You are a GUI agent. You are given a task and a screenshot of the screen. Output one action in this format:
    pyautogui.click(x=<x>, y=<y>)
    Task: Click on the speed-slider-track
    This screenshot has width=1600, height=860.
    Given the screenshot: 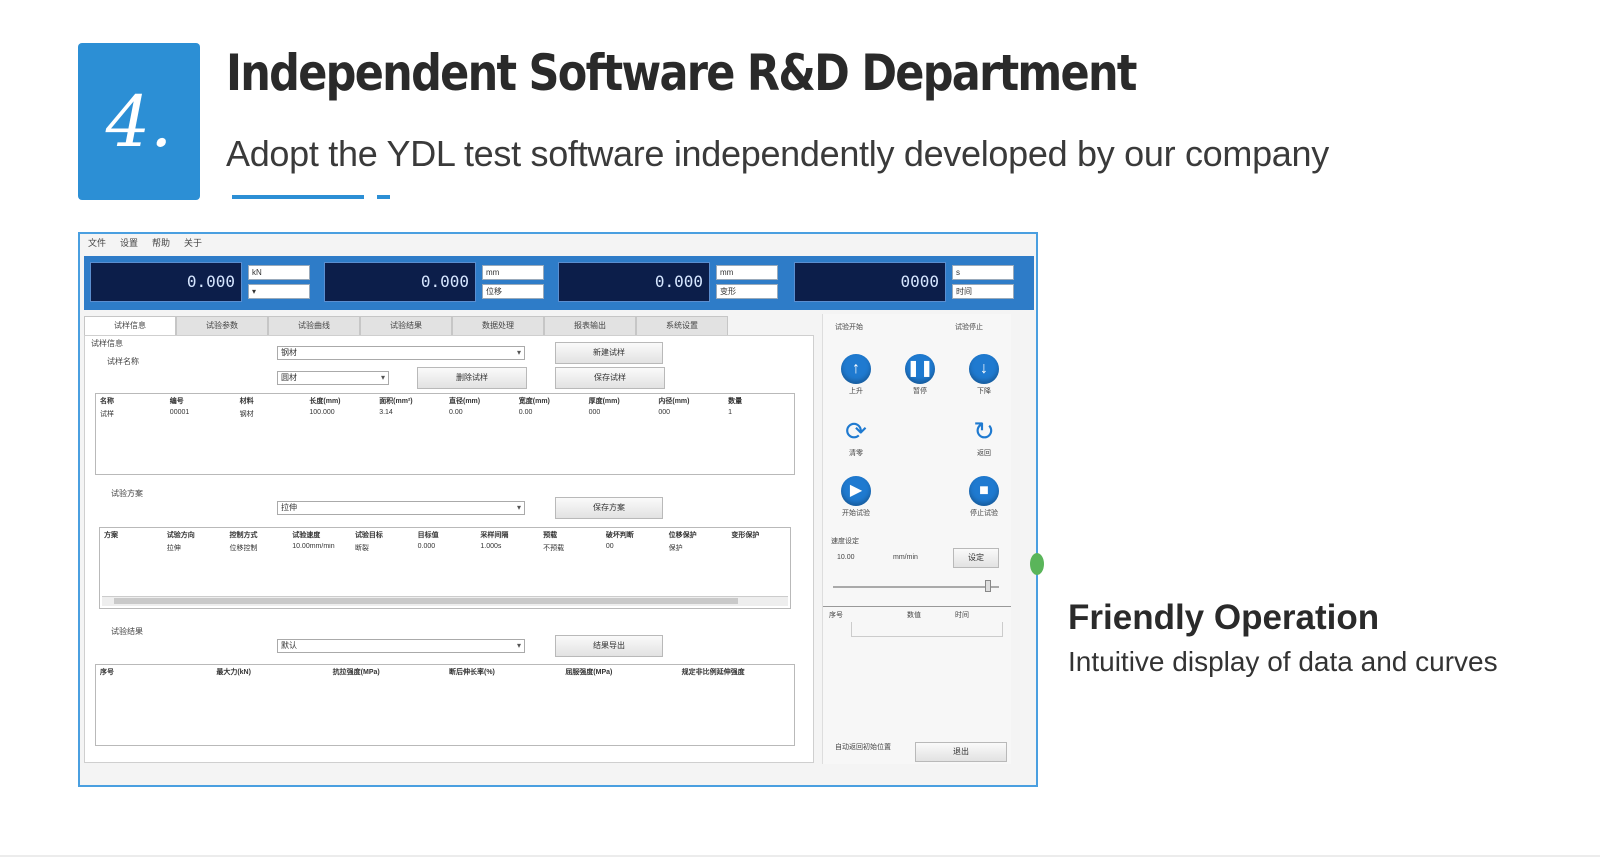 What is the action you would take?
    pyautogui.click(x=916, y=587)
    